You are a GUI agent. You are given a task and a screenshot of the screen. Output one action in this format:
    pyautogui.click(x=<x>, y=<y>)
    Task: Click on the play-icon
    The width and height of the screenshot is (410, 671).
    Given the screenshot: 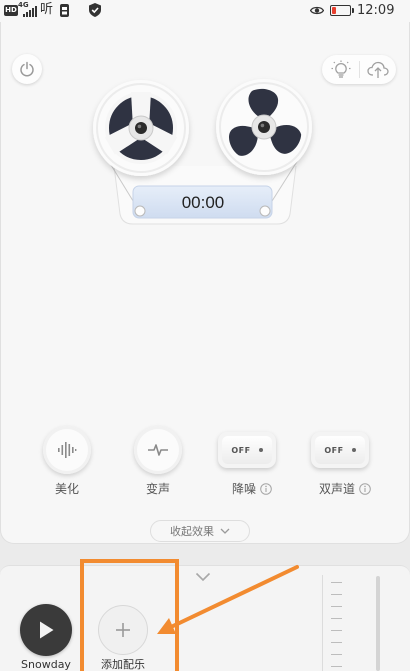 What is the action you would take?
    pyautogui.click(x=47, y=630)
    